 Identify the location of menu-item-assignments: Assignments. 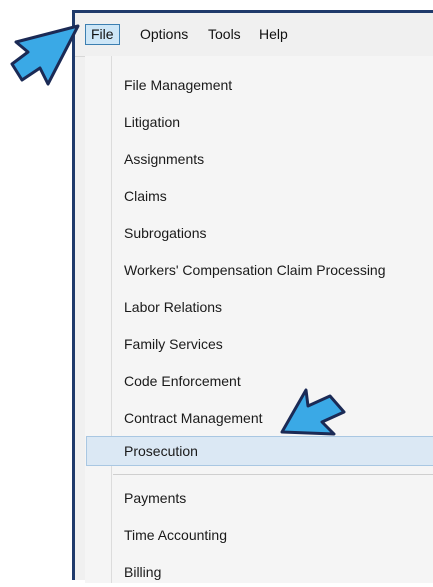
(259, 159).